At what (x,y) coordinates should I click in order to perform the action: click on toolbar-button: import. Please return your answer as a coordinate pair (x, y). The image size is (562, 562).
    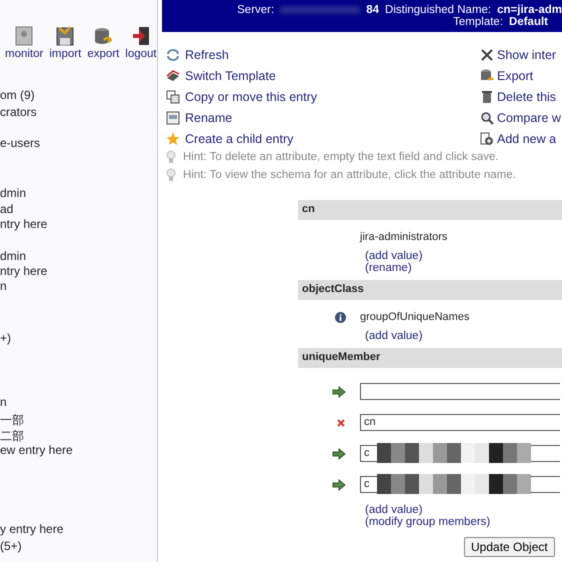
    Looking at the image, I should click on (65, 43).